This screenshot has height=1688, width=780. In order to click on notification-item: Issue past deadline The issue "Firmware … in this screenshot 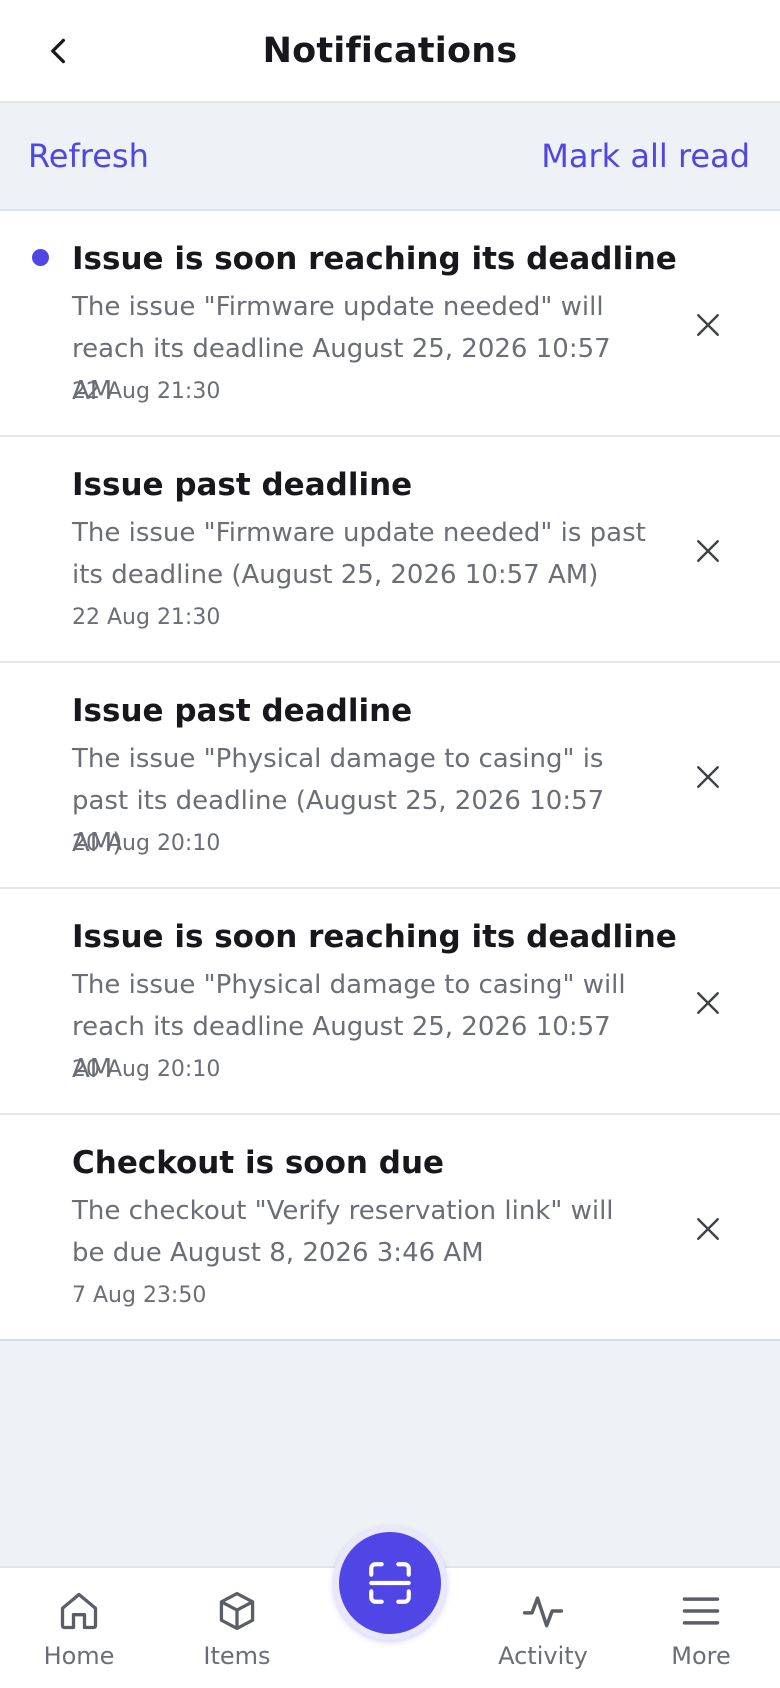, I will do `click(390, 550)`.